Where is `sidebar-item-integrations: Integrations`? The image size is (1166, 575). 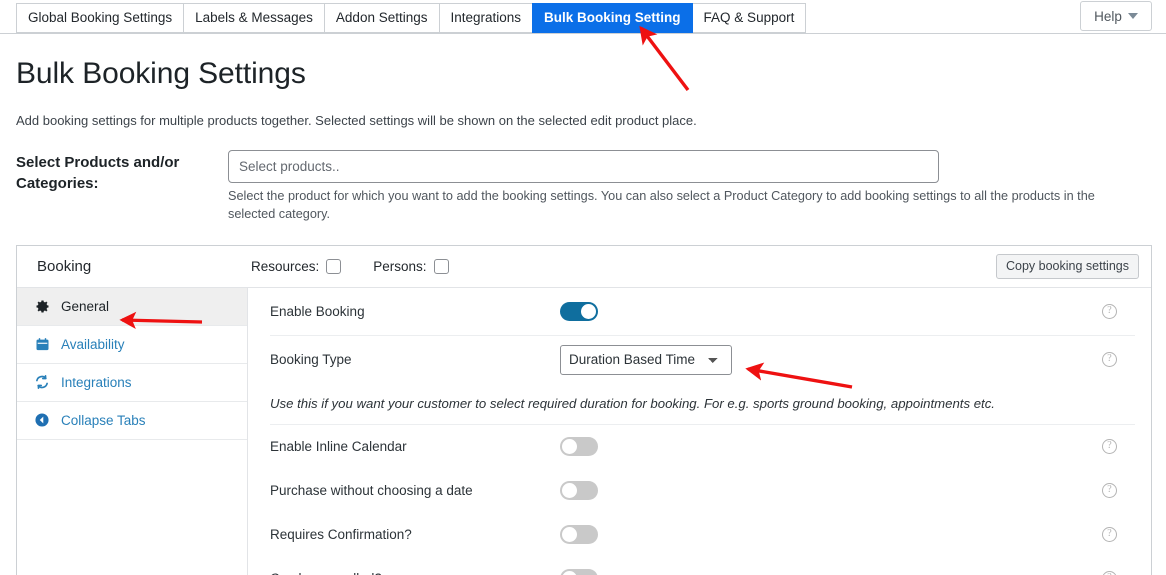
sidebar-item-integrations: Integrations is located at coordinates (132, 383).